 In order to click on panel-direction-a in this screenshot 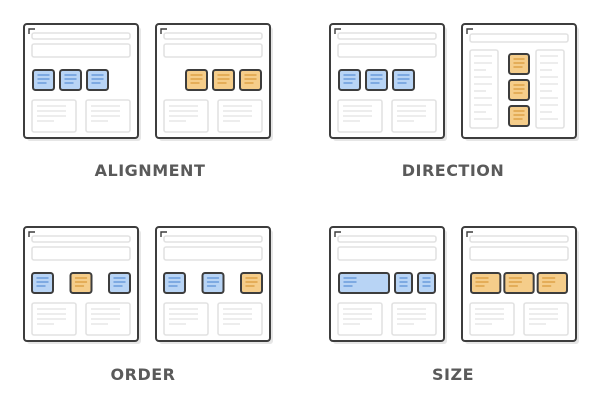, I will do `click(388, 82)`.